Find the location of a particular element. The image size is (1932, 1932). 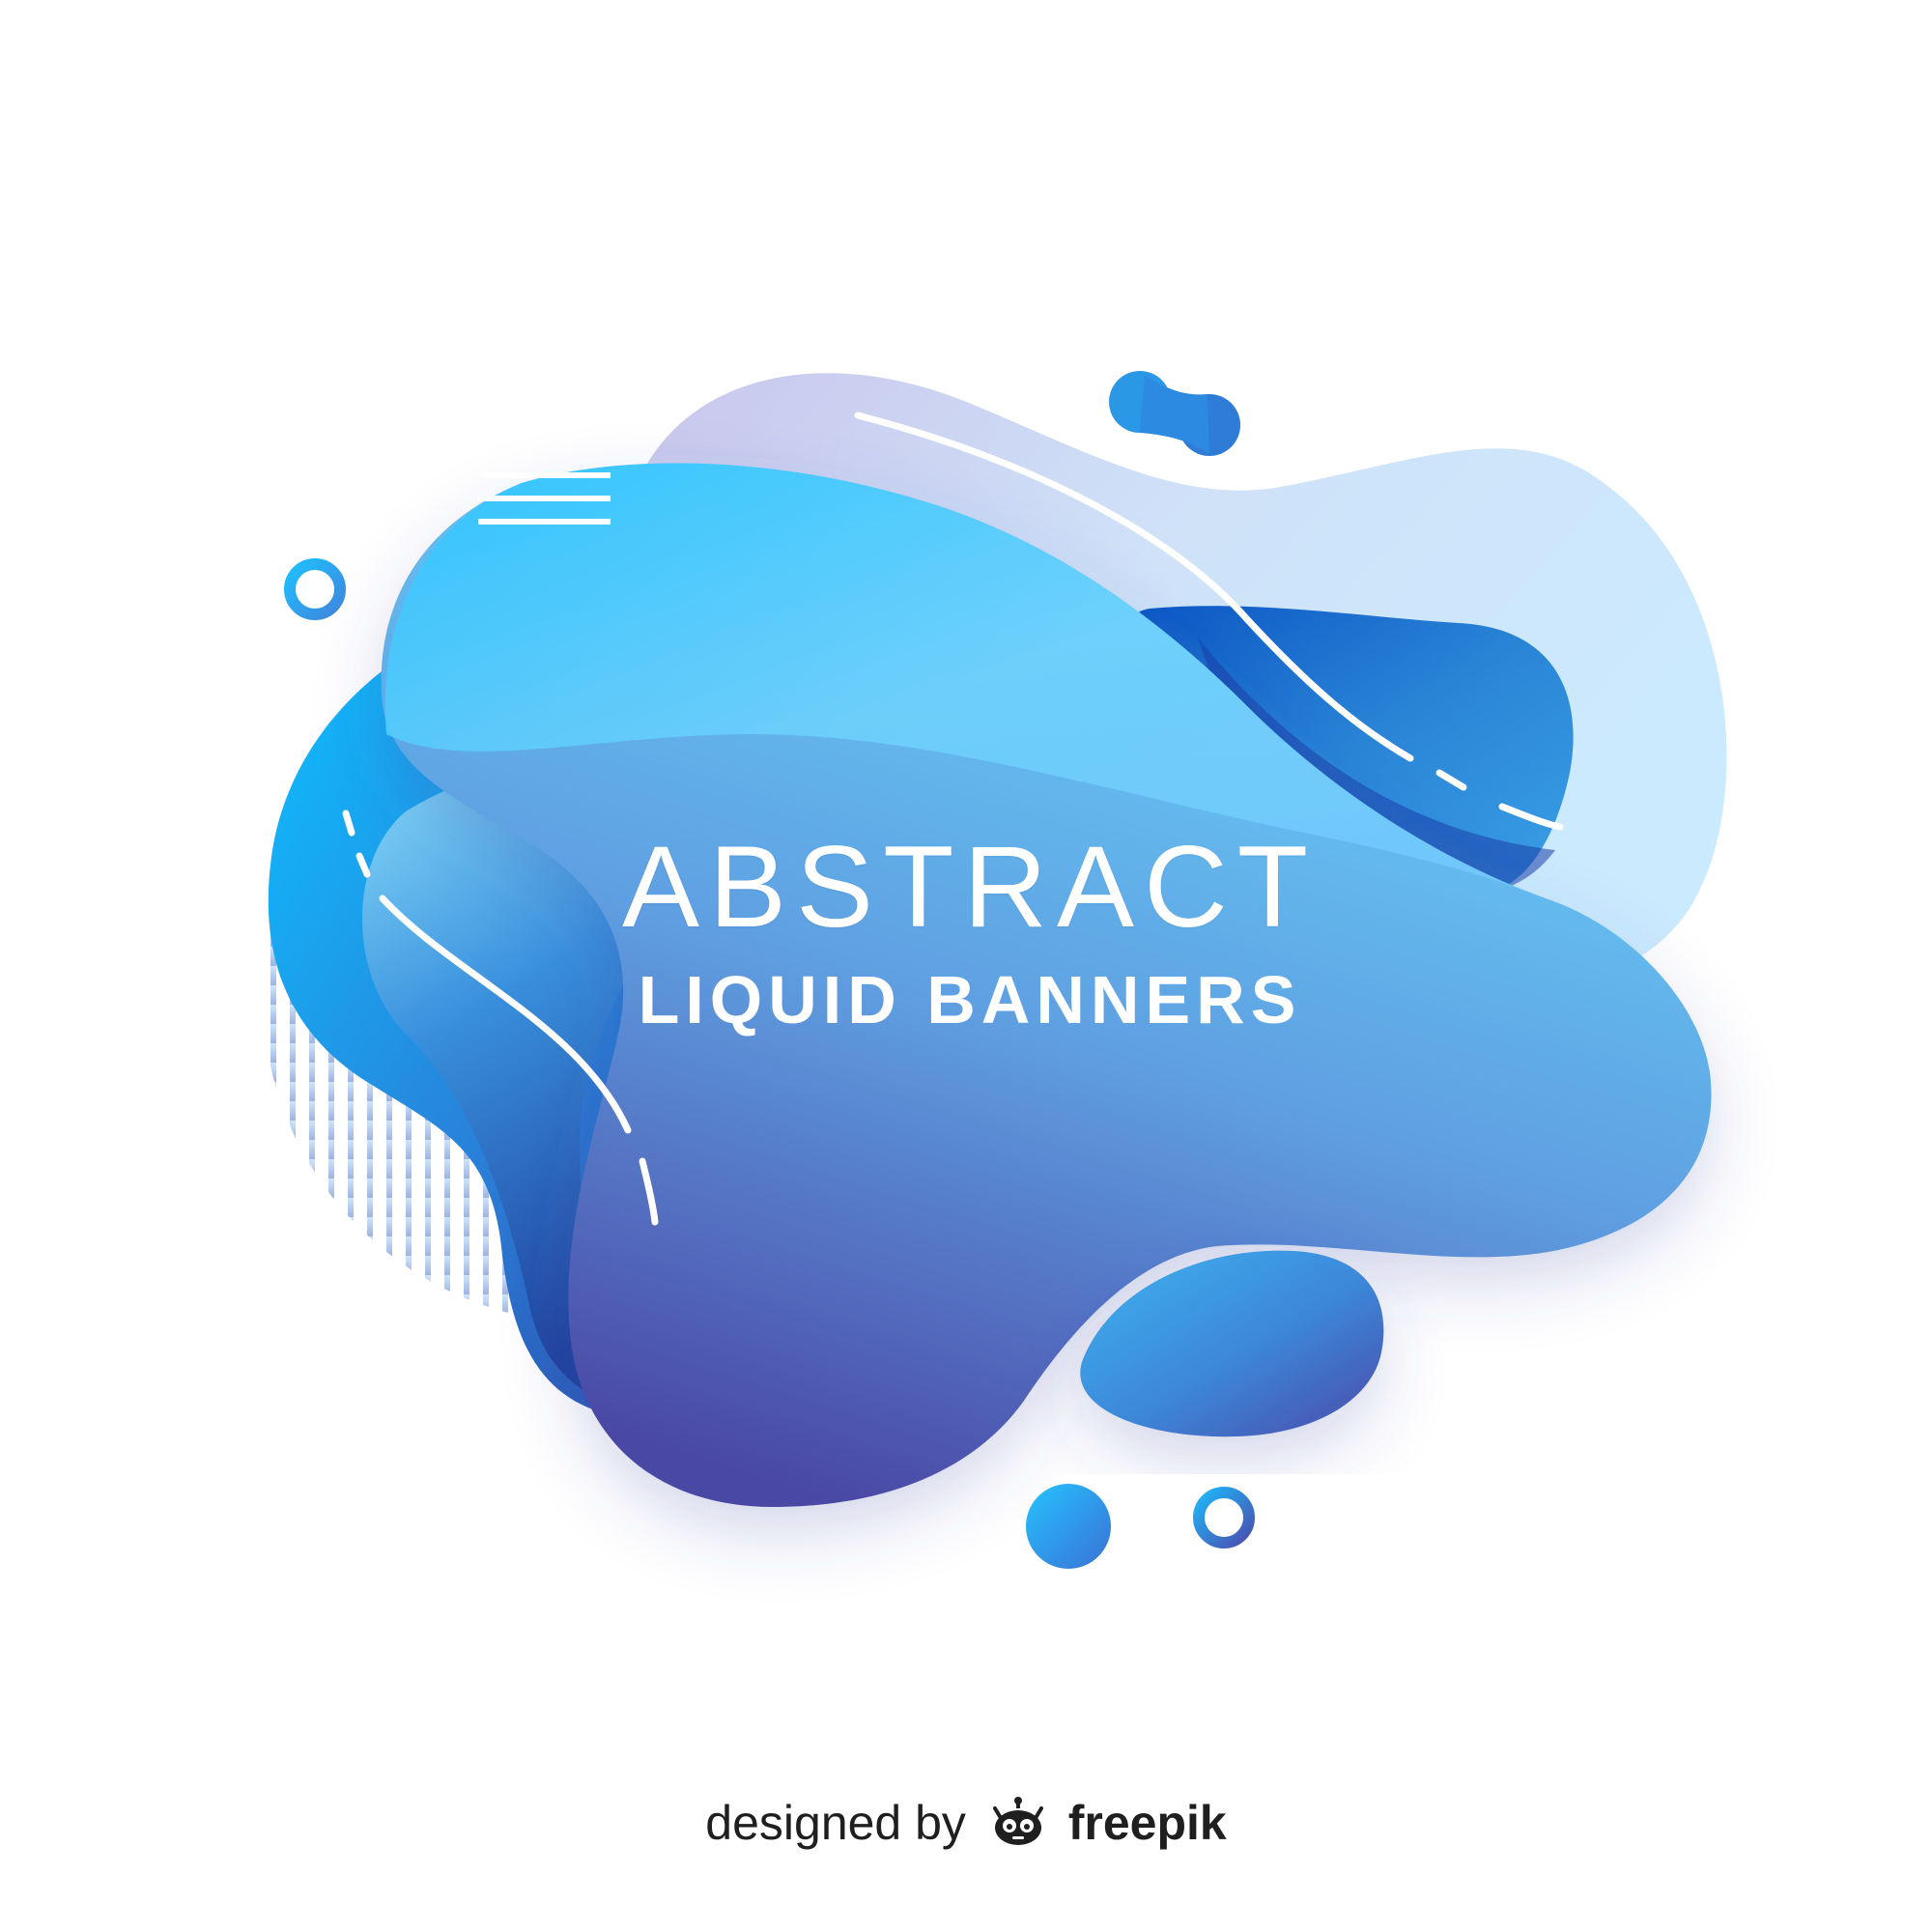

robot-head-icon is located at coordinates (1018, 1821).